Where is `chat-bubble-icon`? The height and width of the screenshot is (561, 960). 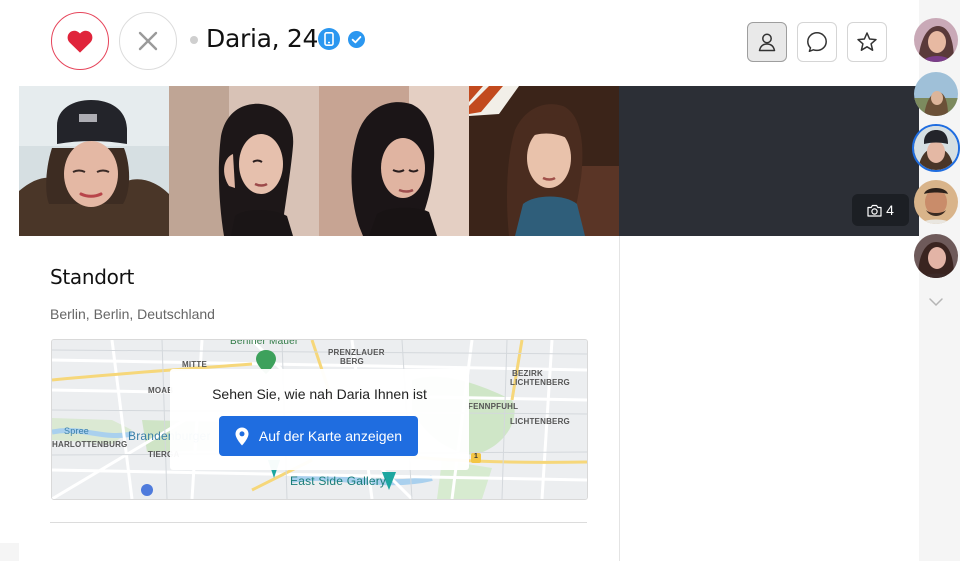 chat-bubble-icon is located at coordinates (817, 42).